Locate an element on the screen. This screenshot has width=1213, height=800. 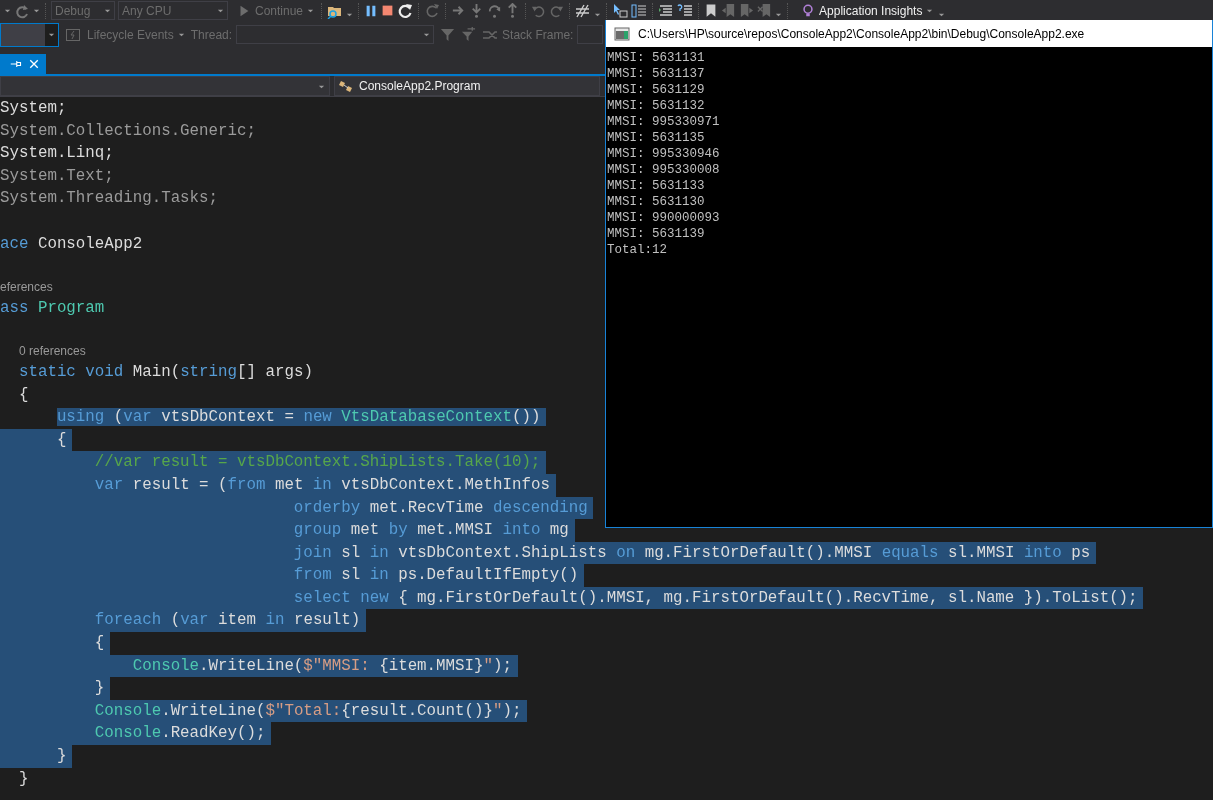
bookmark-next-icon is located at coordinates (747, 10).